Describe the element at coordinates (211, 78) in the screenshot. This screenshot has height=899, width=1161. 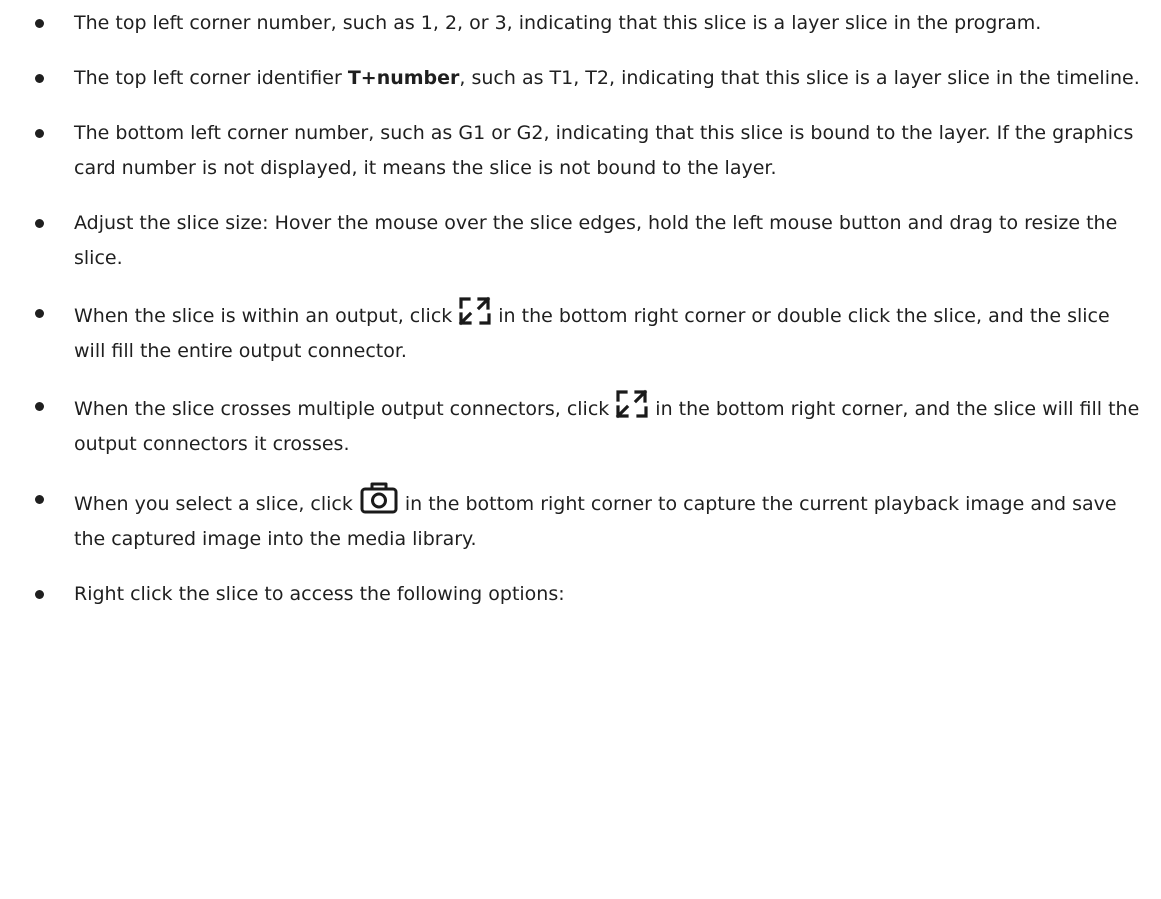
I see `list-item-text: The top left corner identifier` at that location.